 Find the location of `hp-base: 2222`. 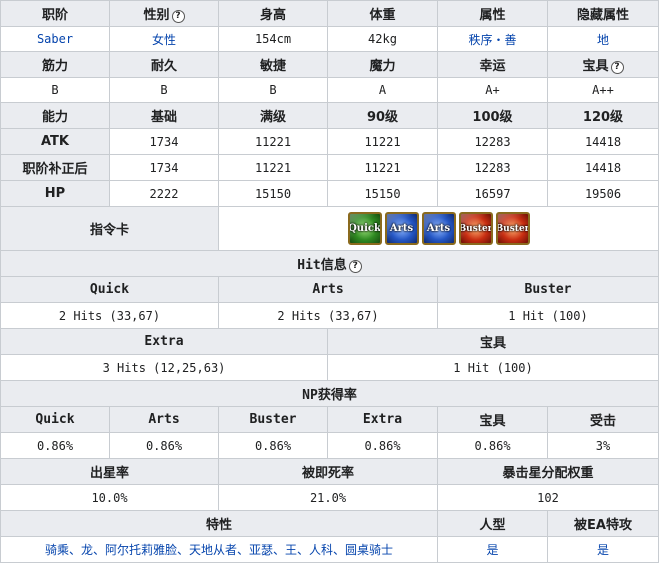

hp-base: 2222 is located at coordinates (164, 193).